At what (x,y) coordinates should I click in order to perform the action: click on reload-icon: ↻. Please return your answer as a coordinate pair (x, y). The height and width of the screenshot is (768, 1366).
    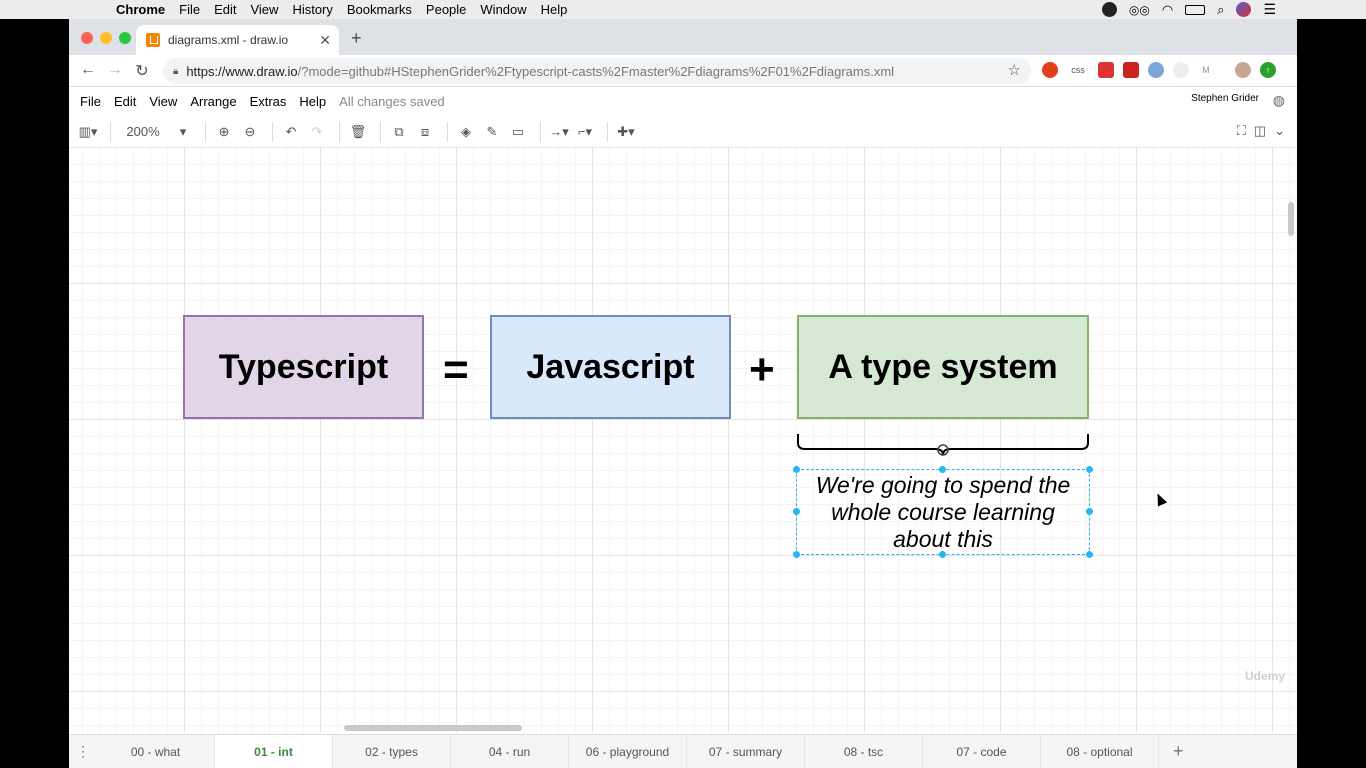
    Looking at the image, I should click on (142, 71).